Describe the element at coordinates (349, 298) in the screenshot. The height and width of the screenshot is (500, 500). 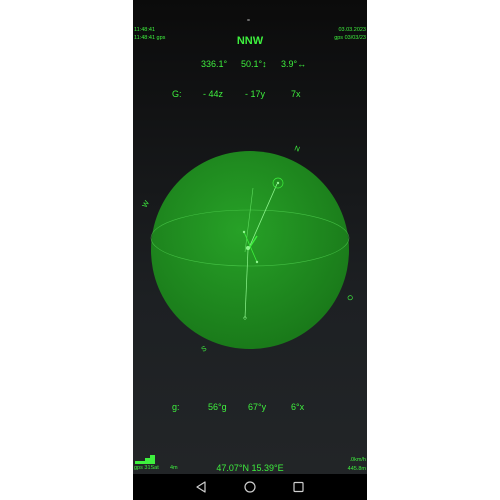
I see `east-letter: O` at that location.